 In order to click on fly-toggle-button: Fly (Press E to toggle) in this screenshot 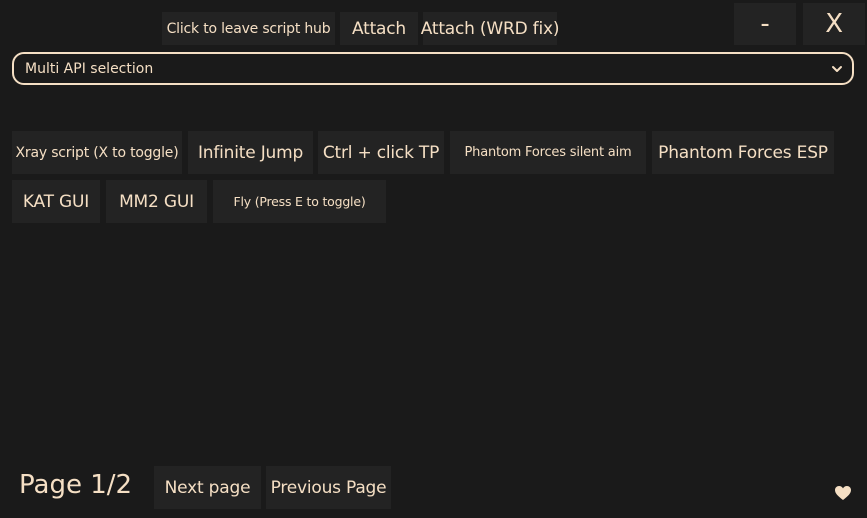, I will do `click(299, 201)`.